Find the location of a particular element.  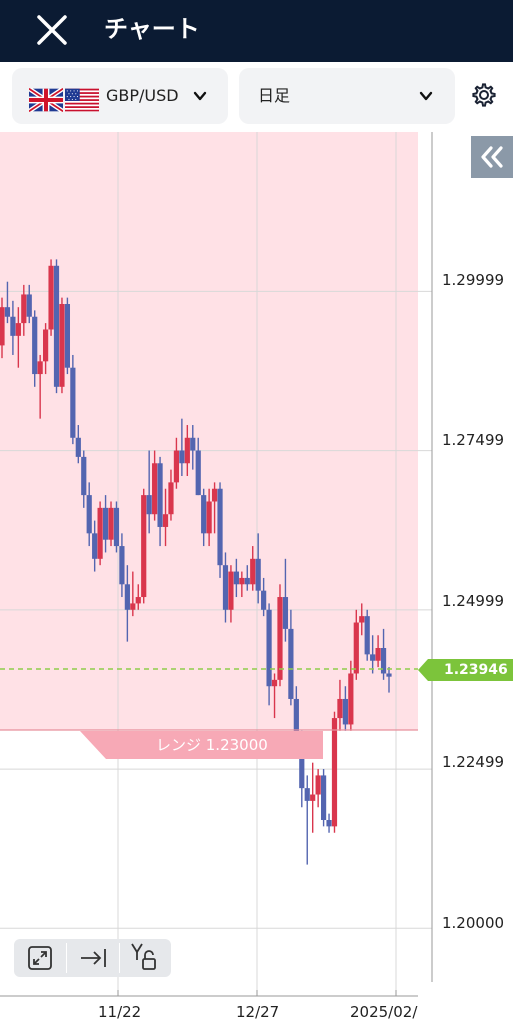

currency-pair-label: GBP/USD is located at coordinates (142, 95).